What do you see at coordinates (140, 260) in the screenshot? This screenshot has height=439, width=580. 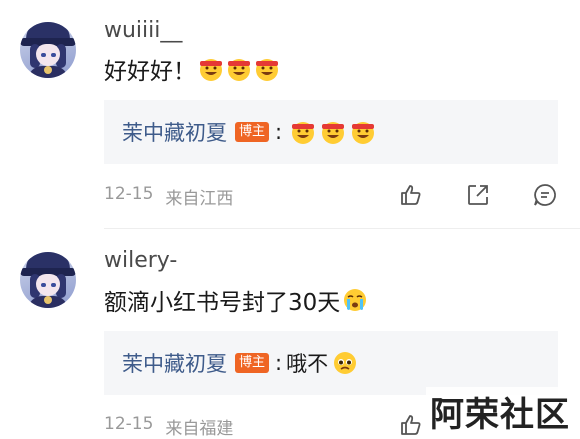 I see `username: wilery-` at bounding box center [140, 260].